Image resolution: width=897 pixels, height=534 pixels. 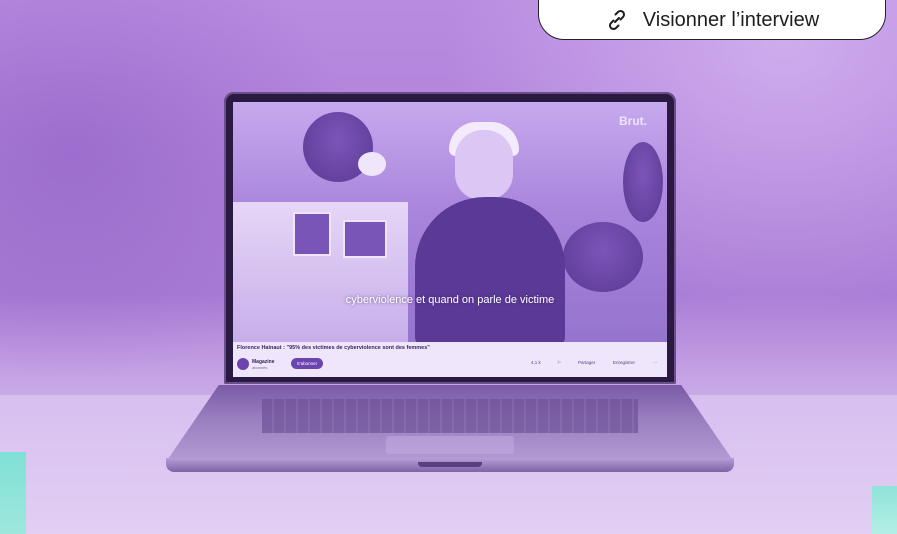 I want to click on person-body, so click(x=490, y=269).